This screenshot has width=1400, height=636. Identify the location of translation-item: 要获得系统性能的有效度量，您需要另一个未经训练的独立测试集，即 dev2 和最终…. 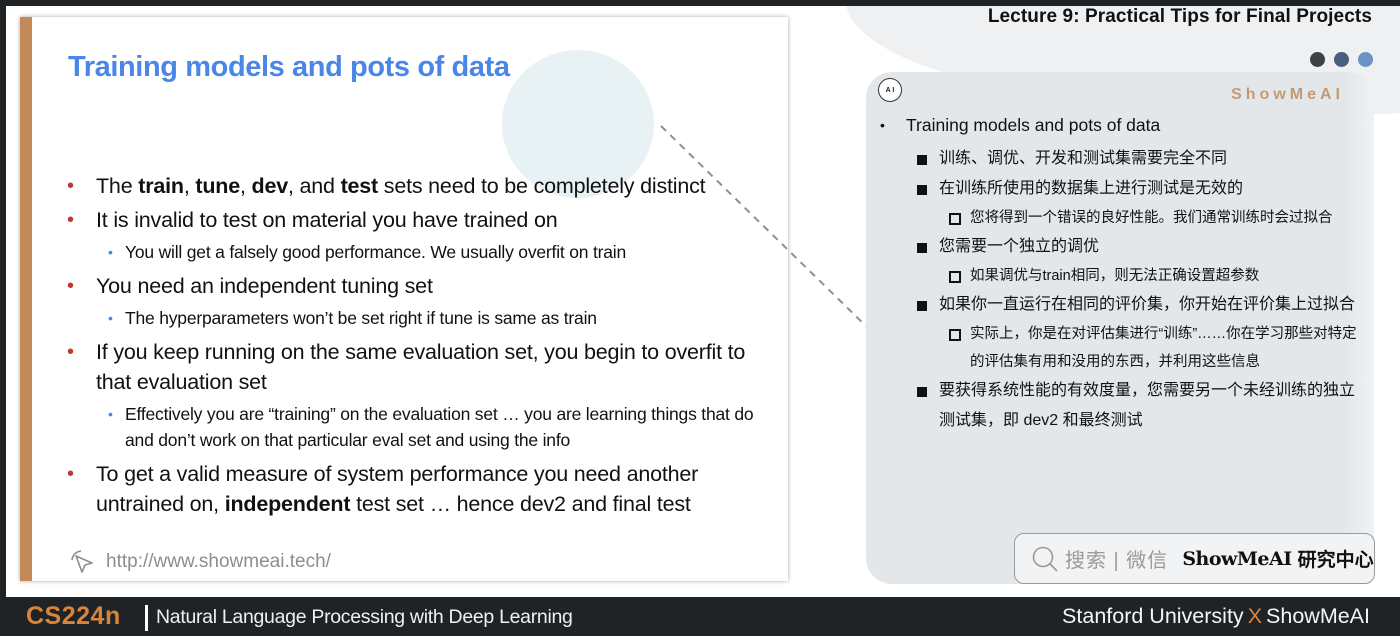
(1120, 406).